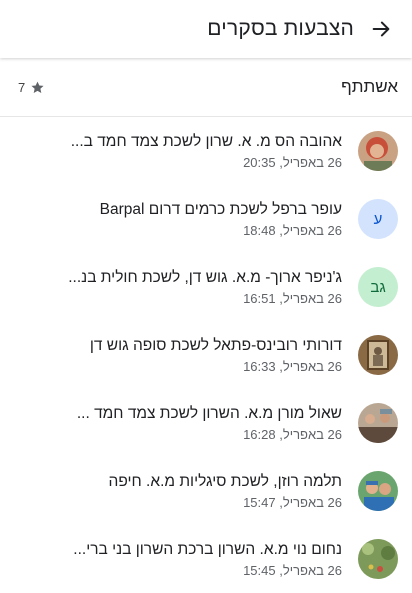 The height and width of the screenshot is (593, 412). I want to click on voter-name: דורותי רובינס-פתאל לשכת סופה גוש דן, so click(215, 345).